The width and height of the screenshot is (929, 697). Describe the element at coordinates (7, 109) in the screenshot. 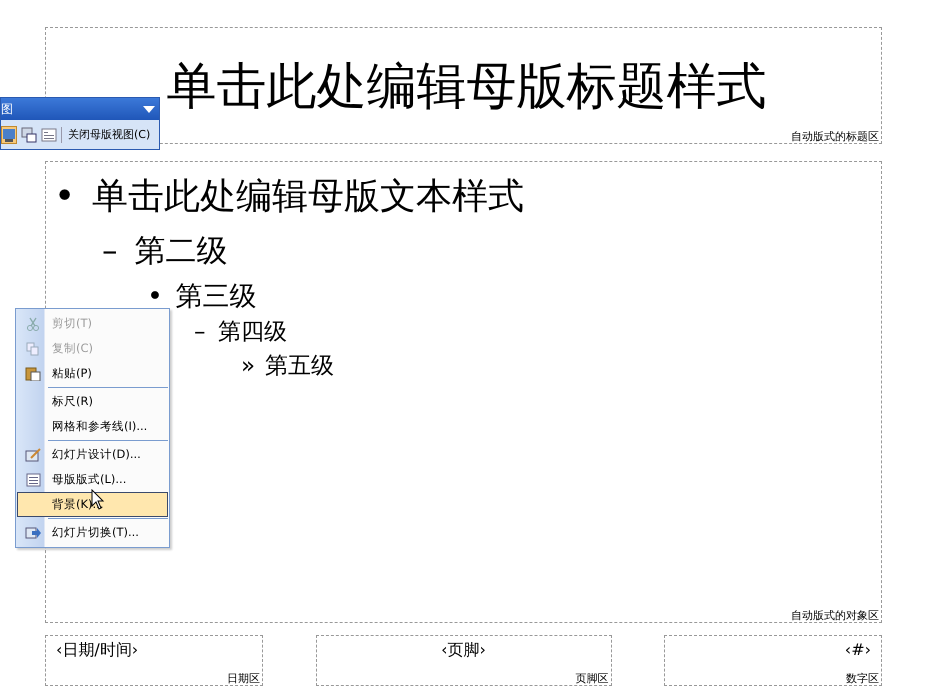

I see `toolbar-title: 图` at that location.